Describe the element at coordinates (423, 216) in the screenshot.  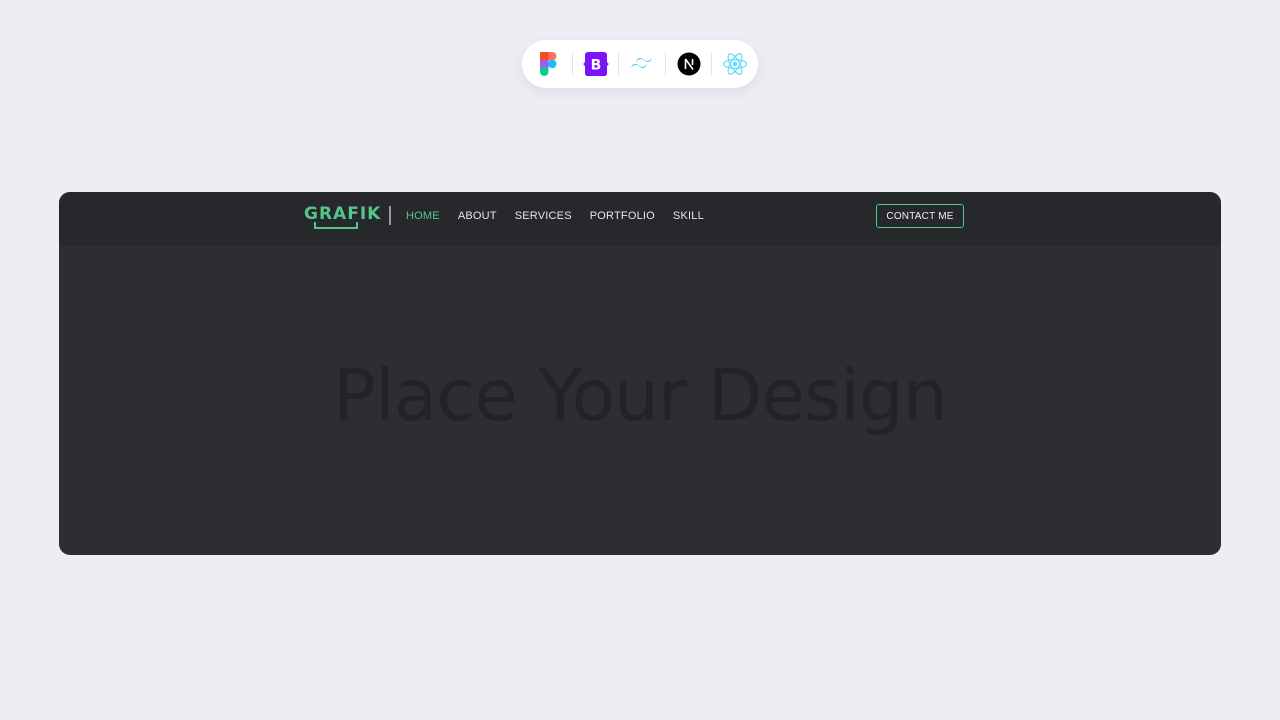
I see `nav-link-home: HOME` at that location.